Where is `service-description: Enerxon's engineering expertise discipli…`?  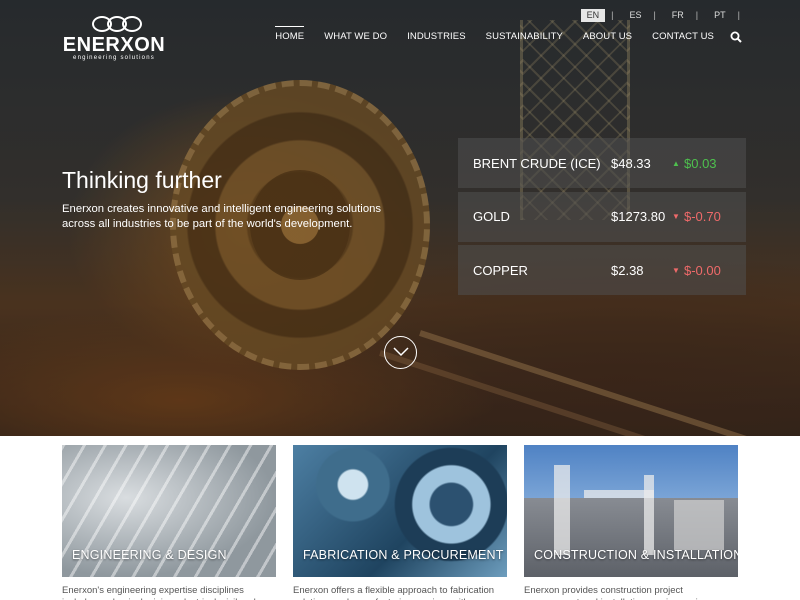 service-description: Enerxon's engineering expertise discipli… is located at coordinates (159, 592).